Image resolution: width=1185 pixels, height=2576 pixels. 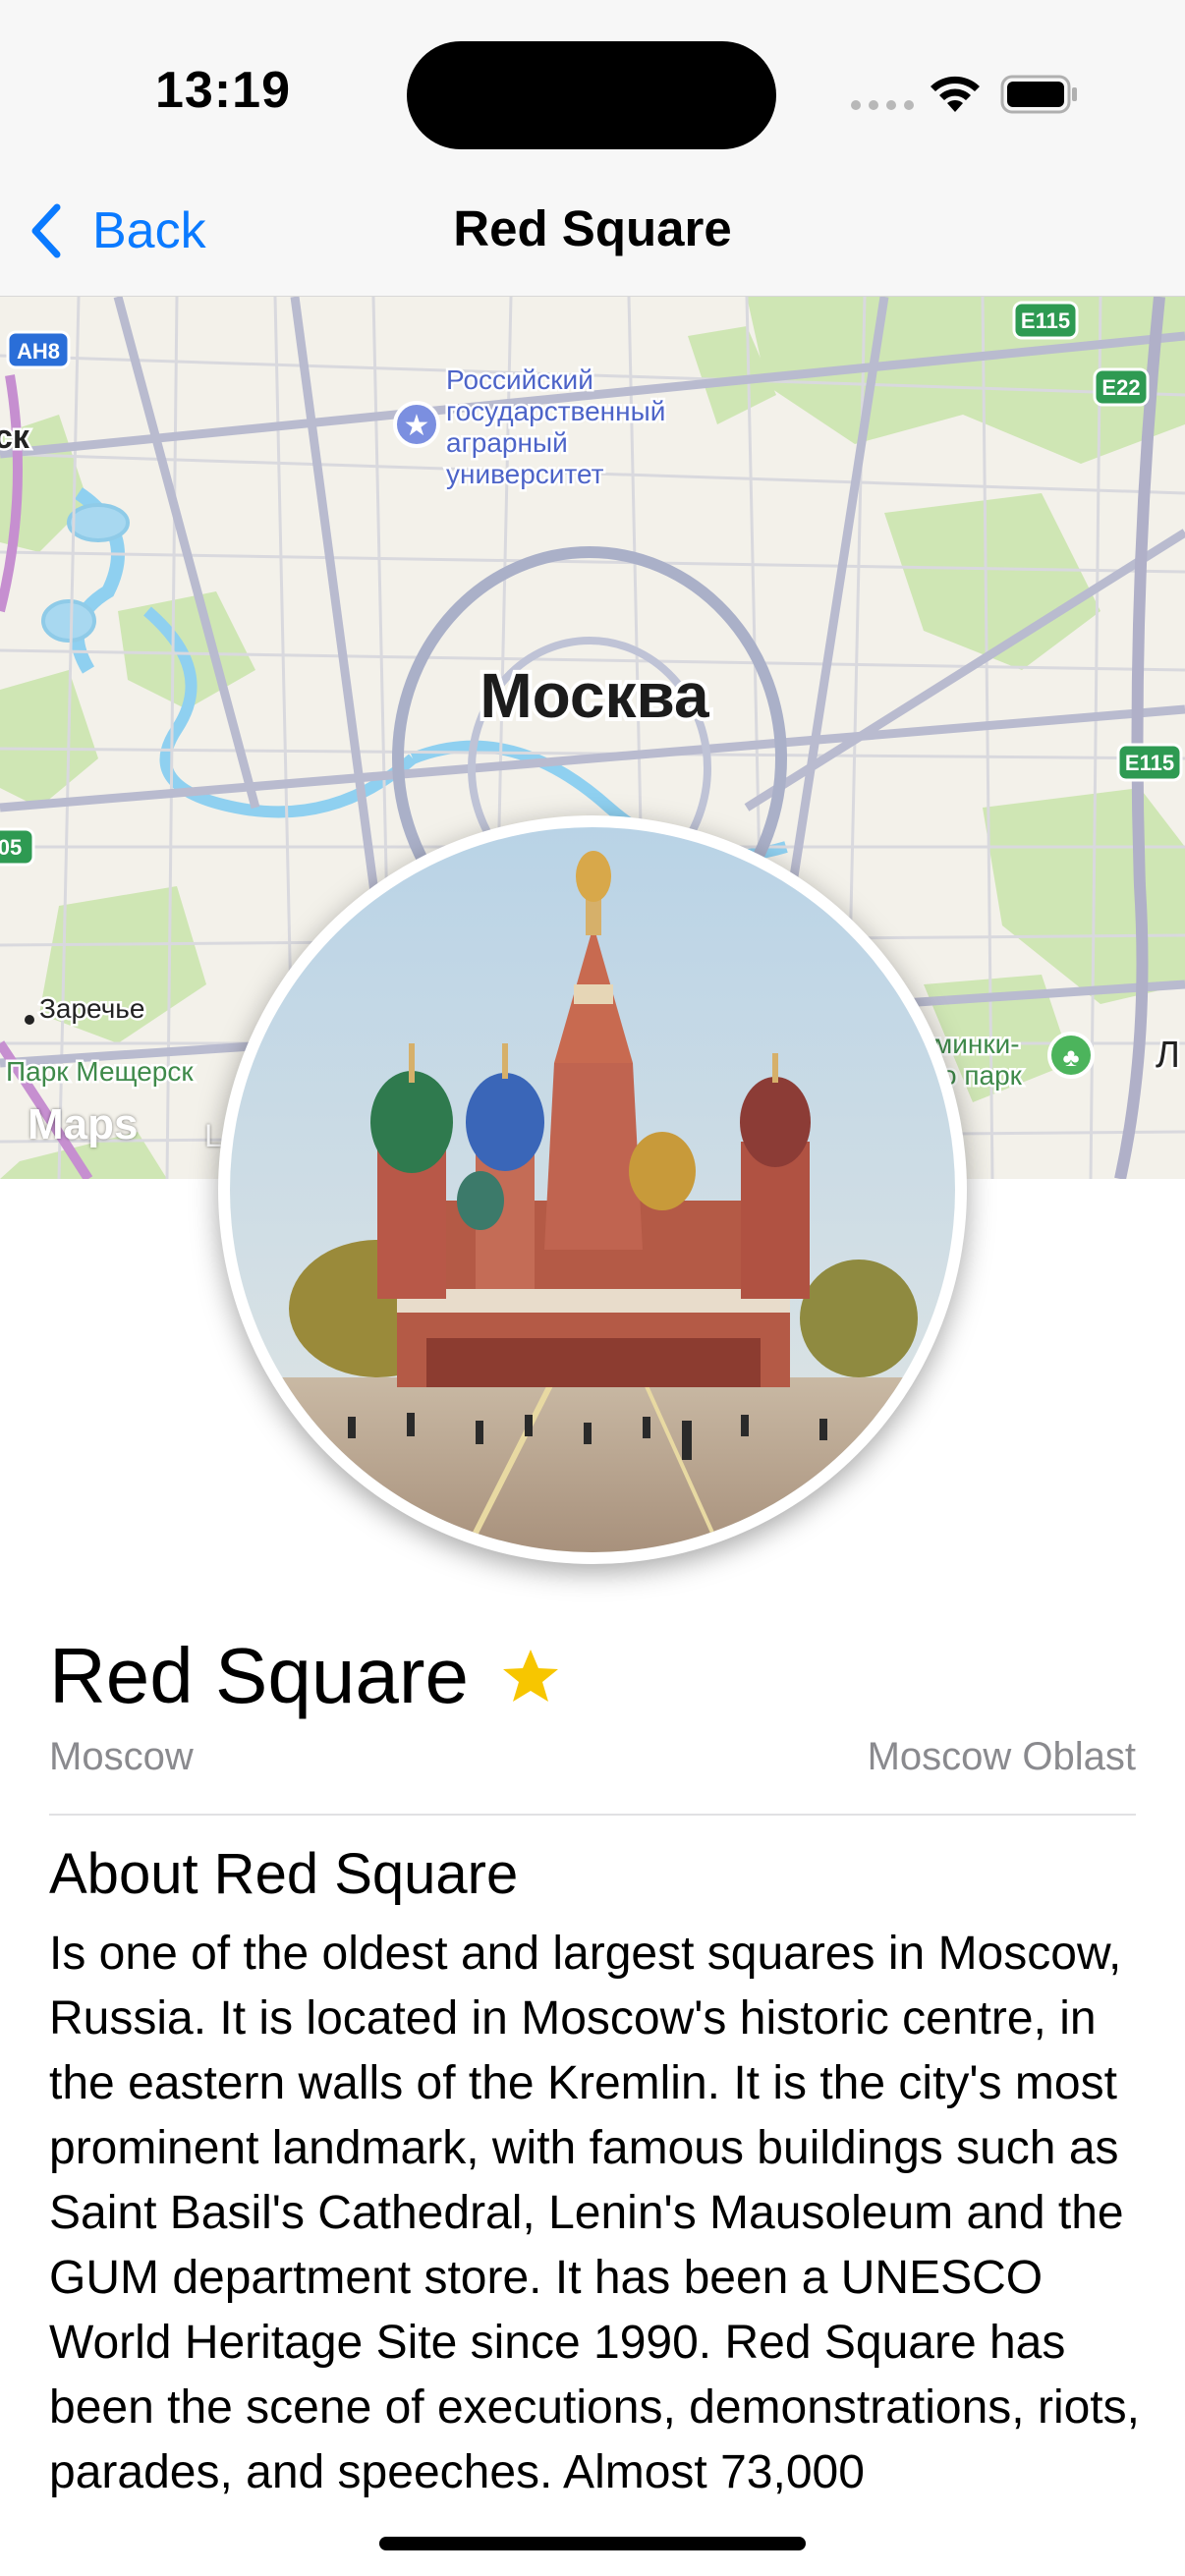 What do you see at coordinates (11, 847) in the screenshot?
I see `svg-text: 05` at bounding box center [11, 847].